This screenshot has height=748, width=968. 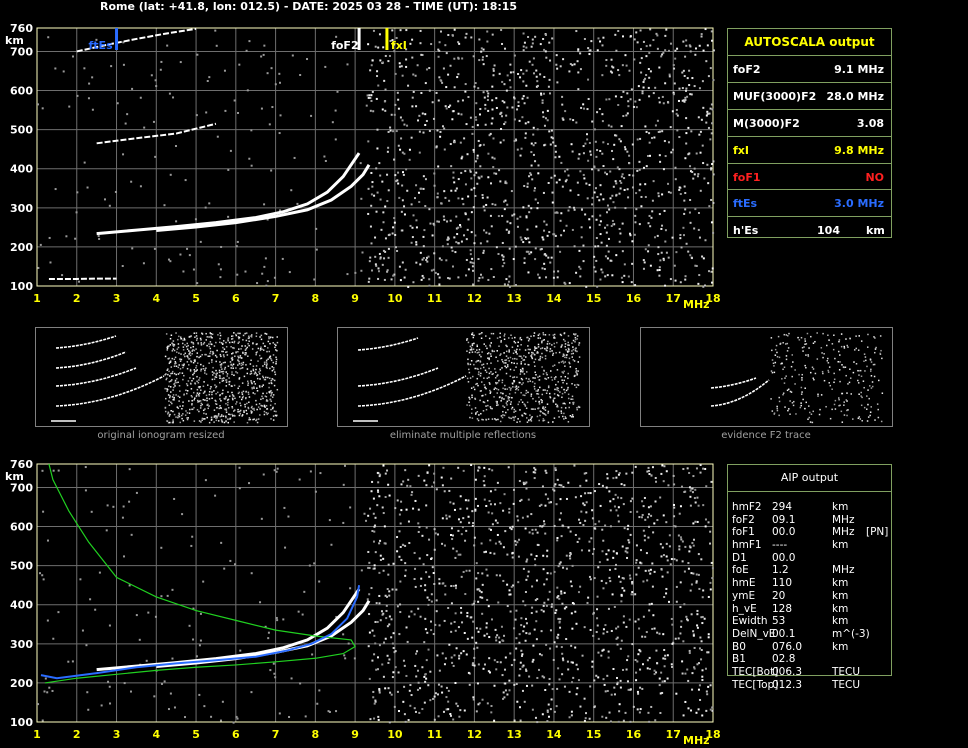 I want to click on autoscala-label: MUF(3000)F2, so click(x=775, y=96).